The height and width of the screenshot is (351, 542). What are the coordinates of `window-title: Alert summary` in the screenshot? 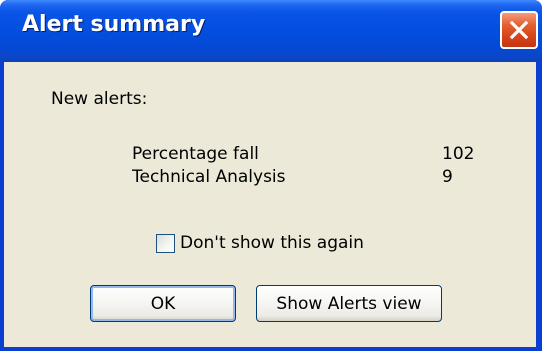 It's located at (114, 24).